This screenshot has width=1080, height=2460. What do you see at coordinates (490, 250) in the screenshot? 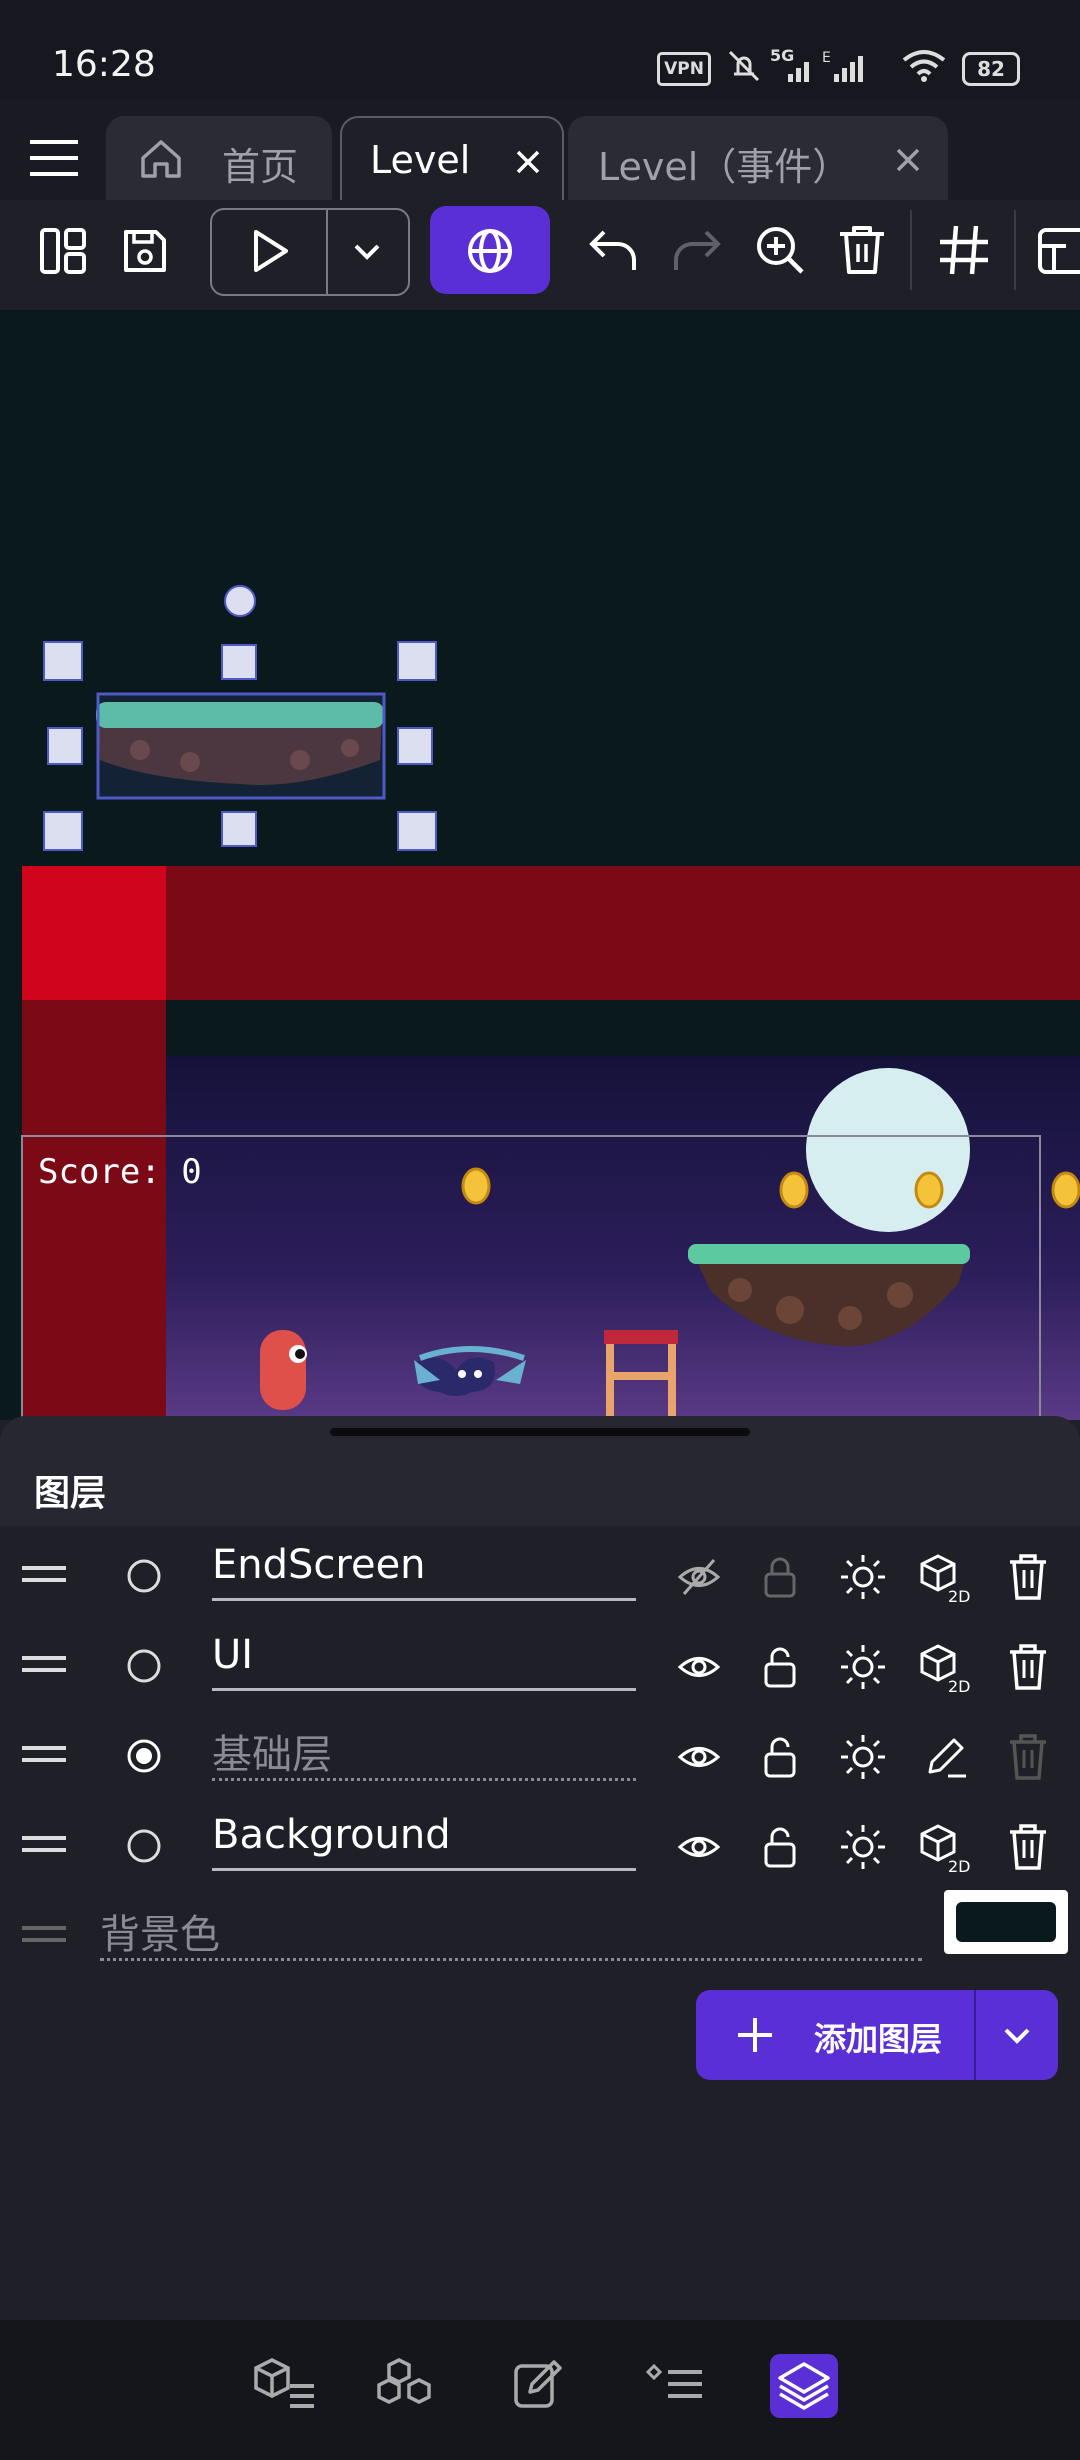
I see `network-preview-button` at bounding box center [490, 250].